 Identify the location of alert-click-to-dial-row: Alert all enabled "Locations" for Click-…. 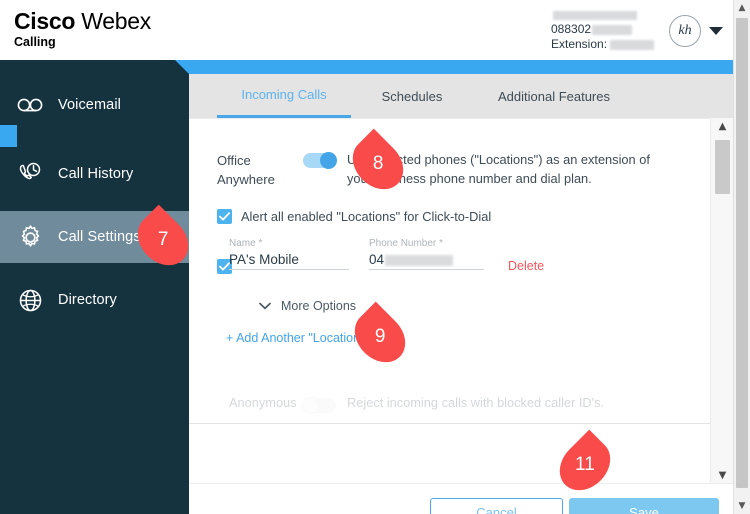
(354, 216).